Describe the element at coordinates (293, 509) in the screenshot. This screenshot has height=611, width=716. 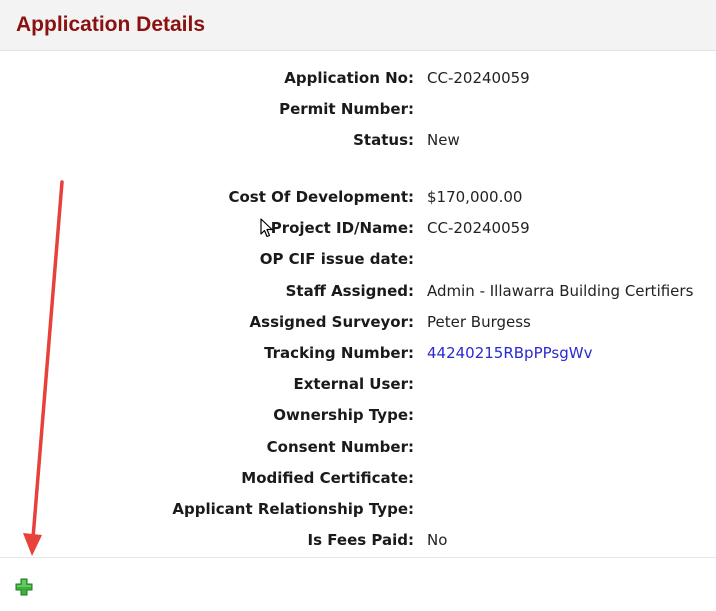
I see `detail-label: Applicant Relationship Type:` at that location.